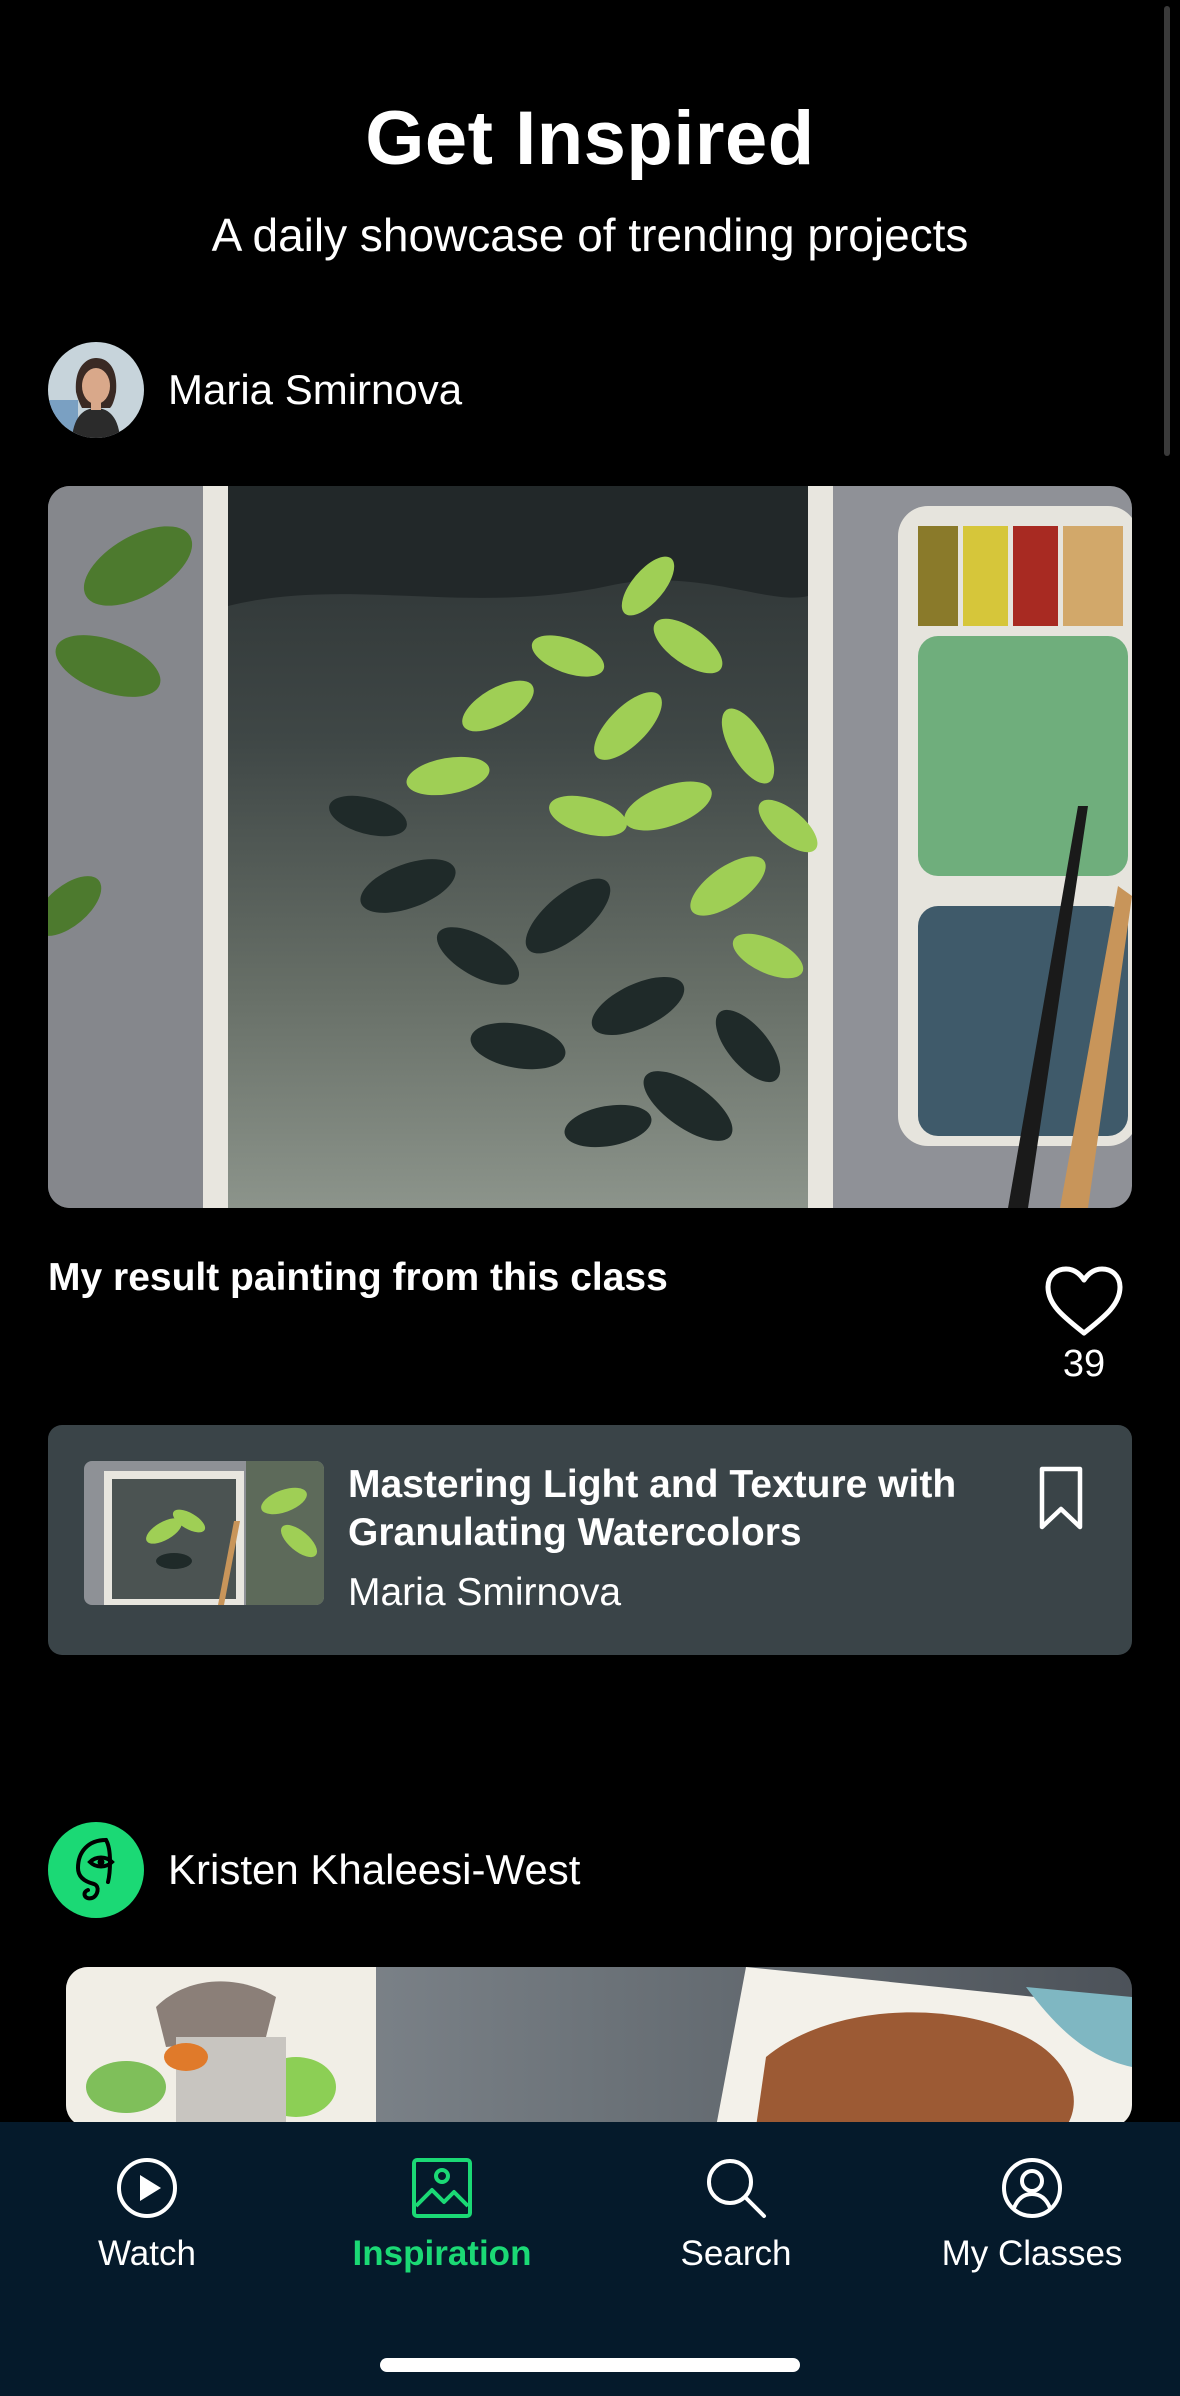 The height and width of the screenshot is (2396, 1180). I want to click on nav-item-inspiration: Inspiration, so click(442, 2215).